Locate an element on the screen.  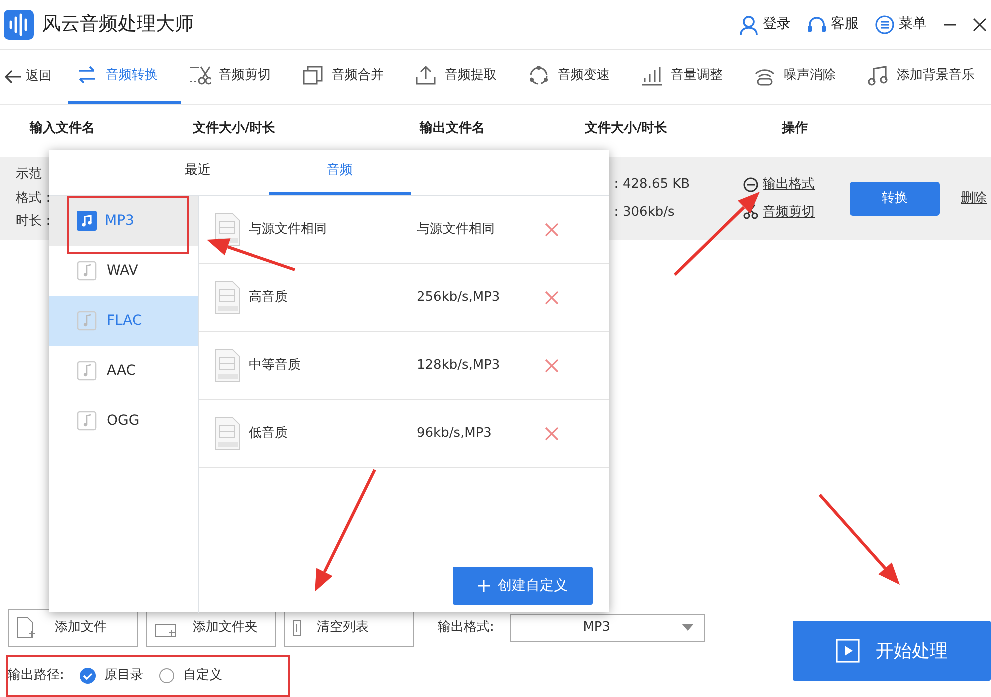
radio-option: 原目录 is located at coordinates (112, 676).